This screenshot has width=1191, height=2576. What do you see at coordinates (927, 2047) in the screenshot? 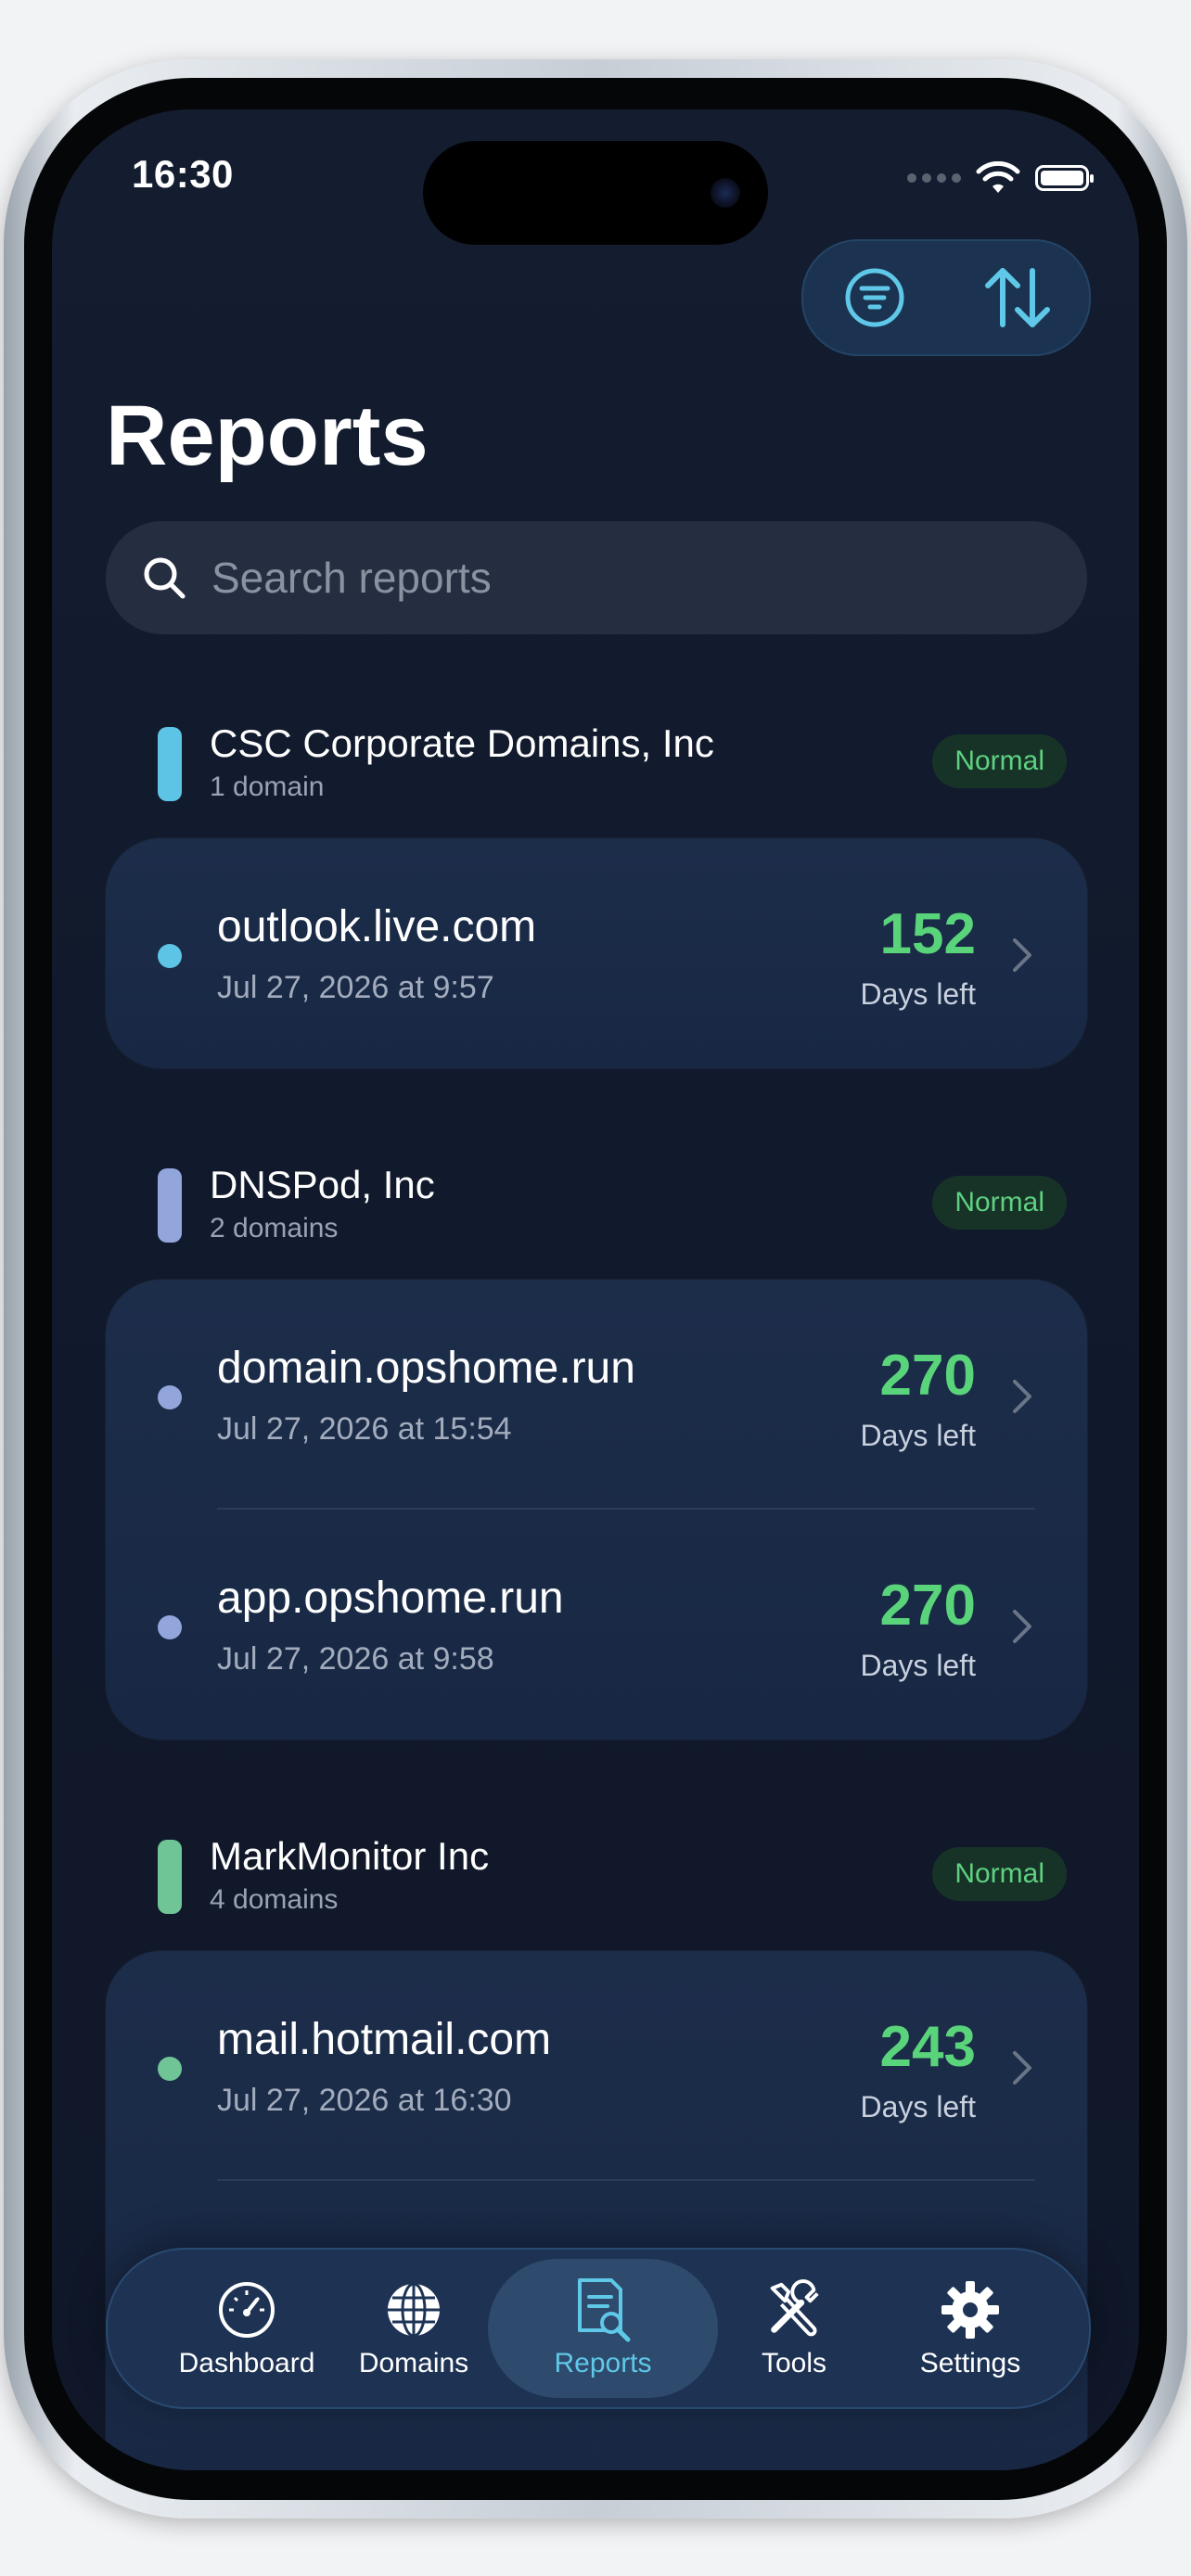
I see `days-left-value: 243` at bounding box center [927, 2047].